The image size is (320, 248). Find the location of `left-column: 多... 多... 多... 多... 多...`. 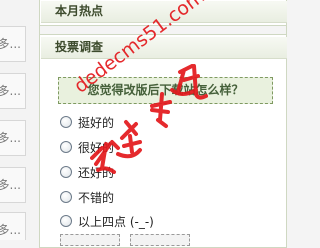

left-column: 多... 多... 多... 多... 多... is located at coordinates (15, 120).